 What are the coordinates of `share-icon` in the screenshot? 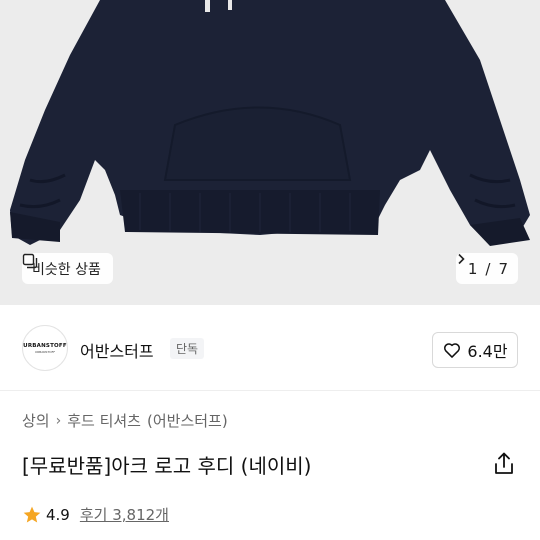 It's located at (504, 464).